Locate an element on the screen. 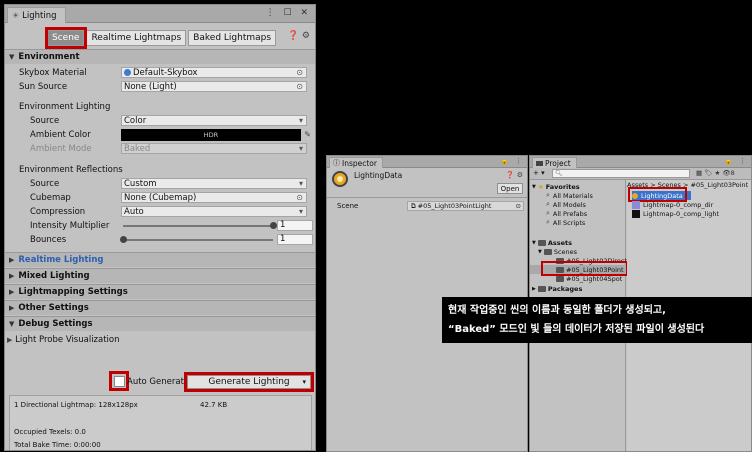  bounces-input: 1 is located at coordinates (295, 239).